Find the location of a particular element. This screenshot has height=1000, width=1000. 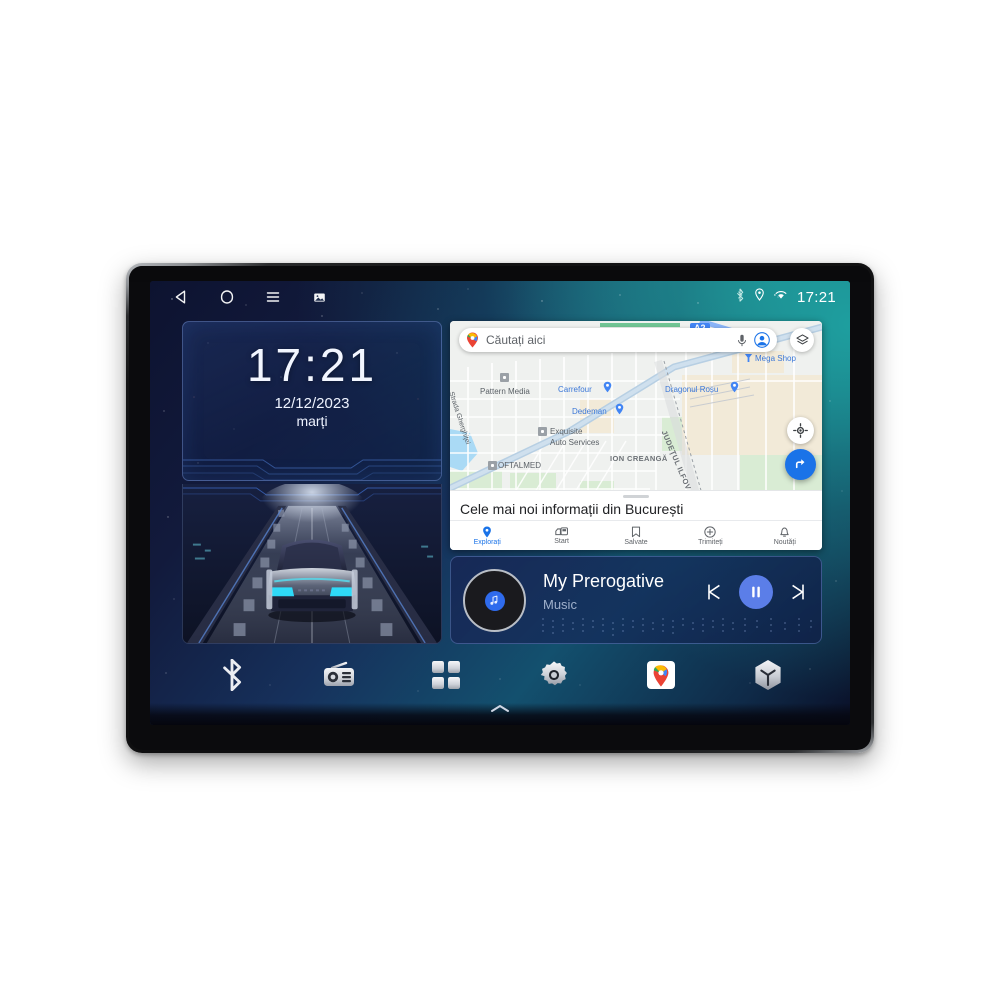

map-sheet-title: Cele mai noi informații din București is located at coordinates (572, 509).